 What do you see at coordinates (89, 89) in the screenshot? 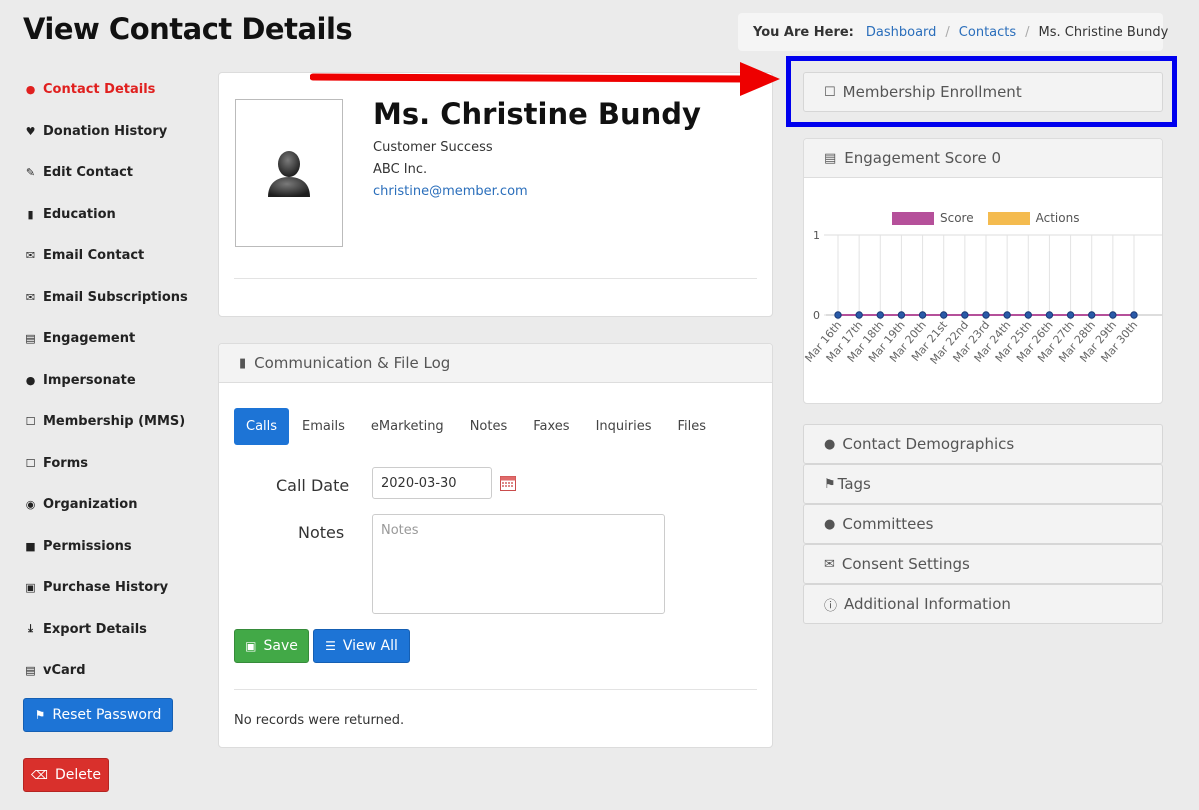
I see `sidebar-item-contact-details: ● Contact Details` at bounding box center [89, 89].